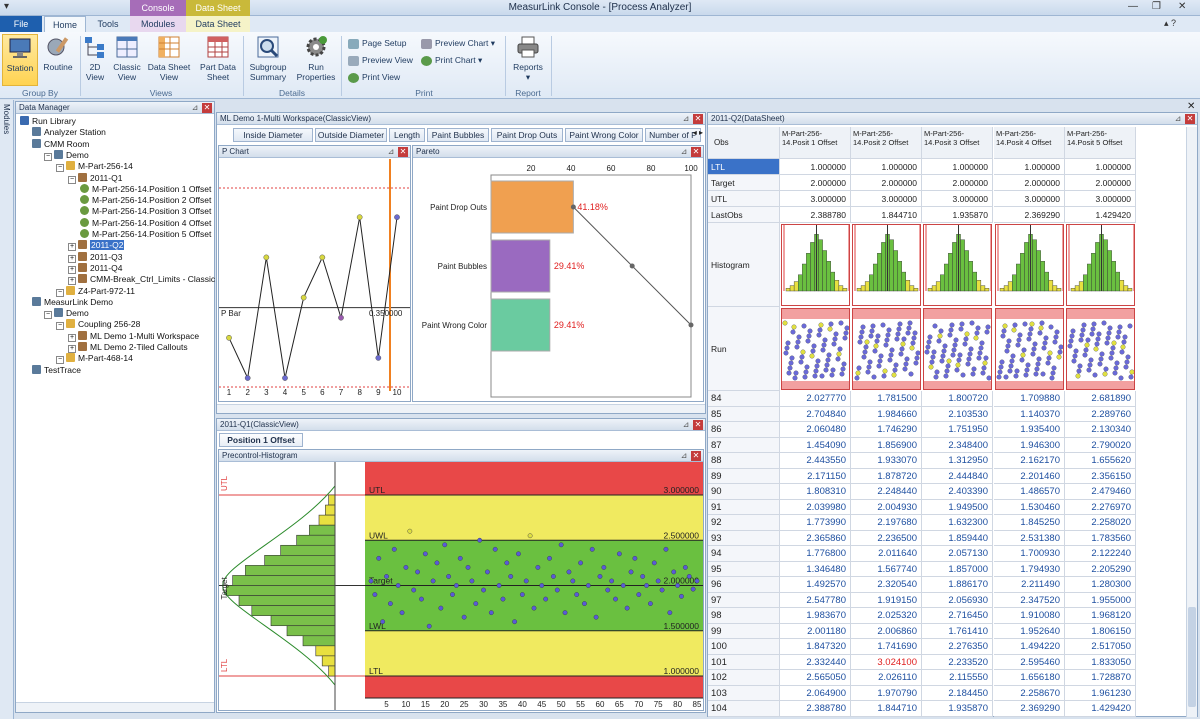  I want to click on close-icon: ✕, so click(1182, 6).